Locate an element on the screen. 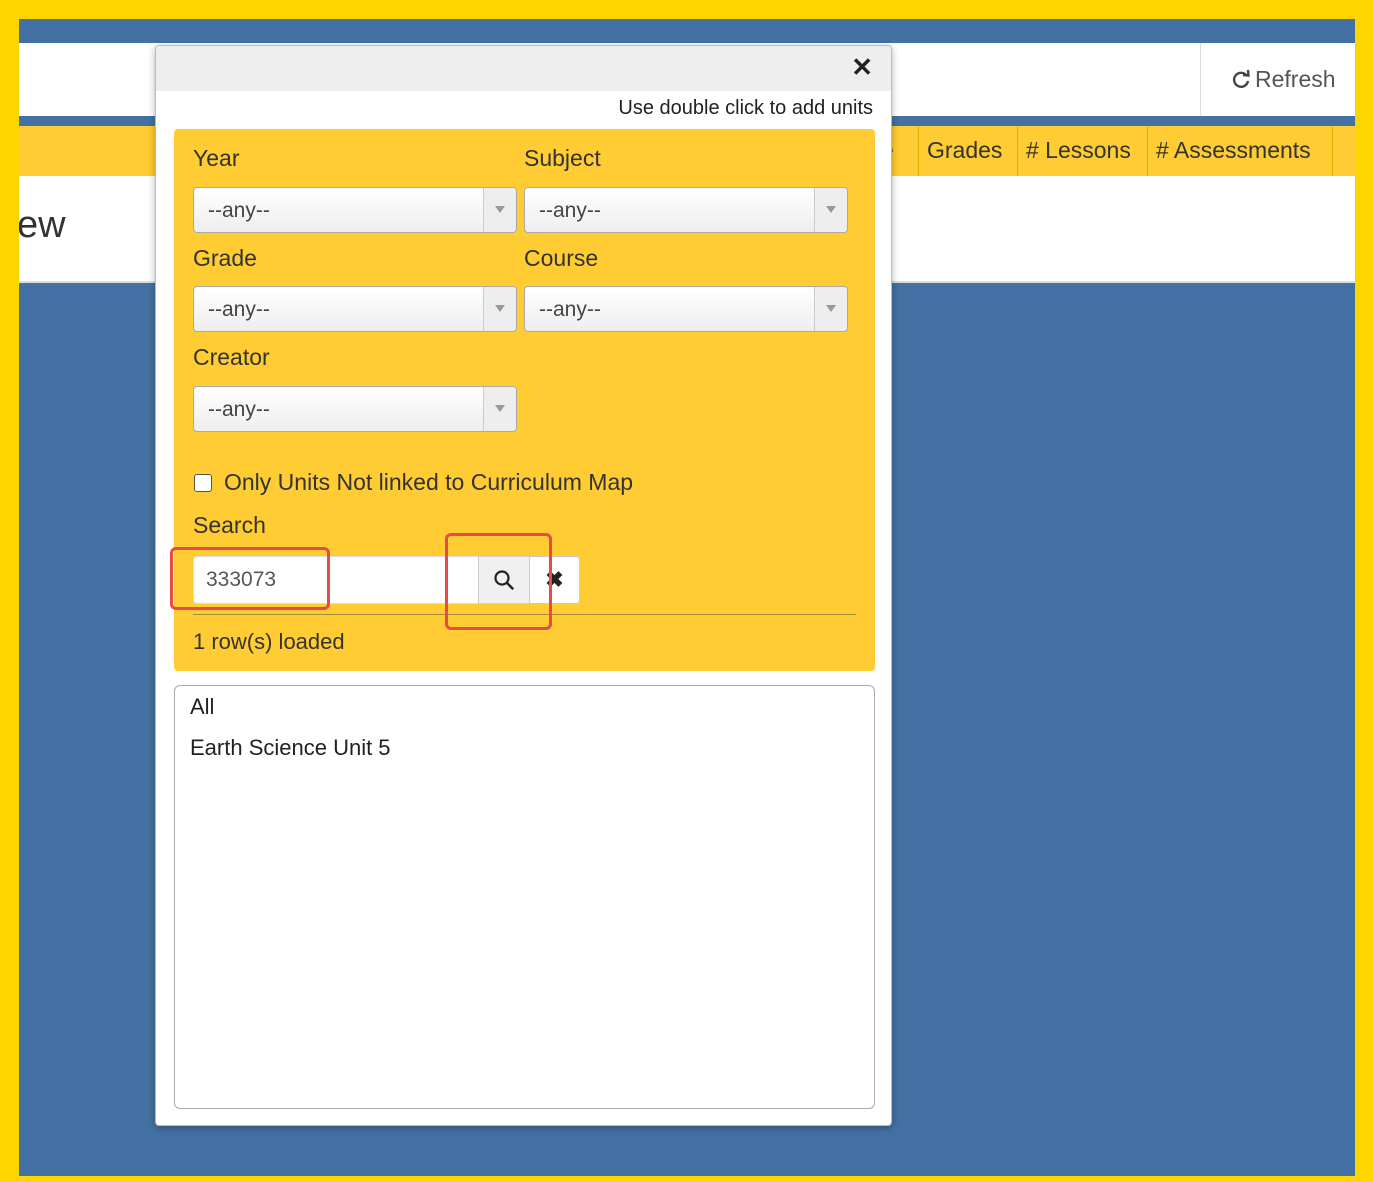 The image size is (1373, 1182). year-select-arrow is located at coordinates (499, 210).